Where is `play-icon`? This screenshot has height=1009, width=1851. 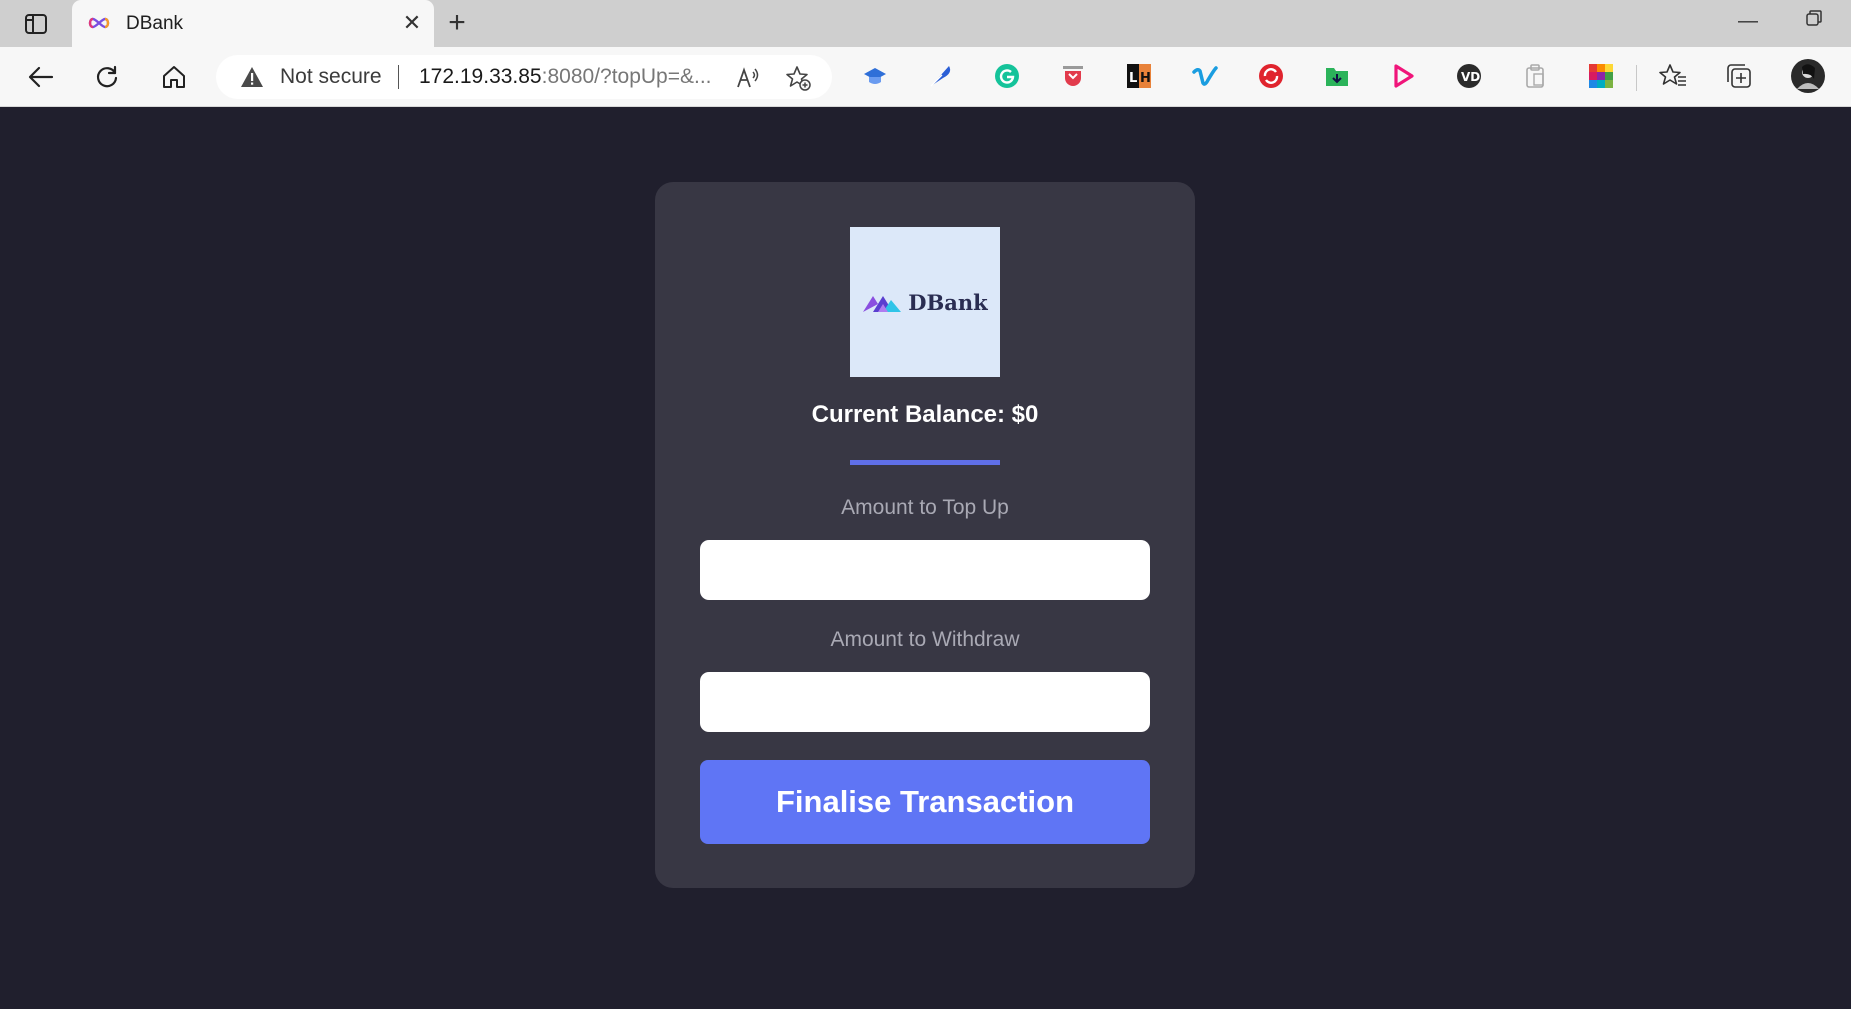 play-icon is located at coordinates (1403, 76).